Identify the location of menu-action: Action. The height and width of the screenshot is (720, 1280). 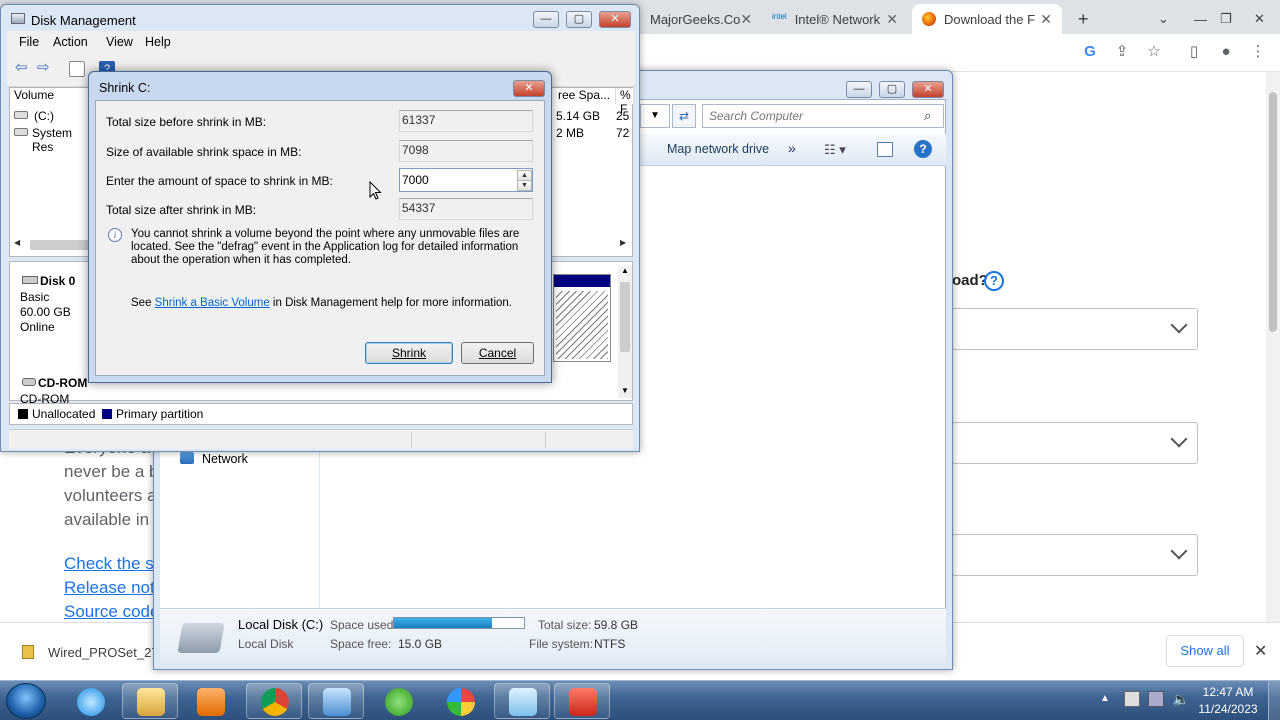
(70, 42).